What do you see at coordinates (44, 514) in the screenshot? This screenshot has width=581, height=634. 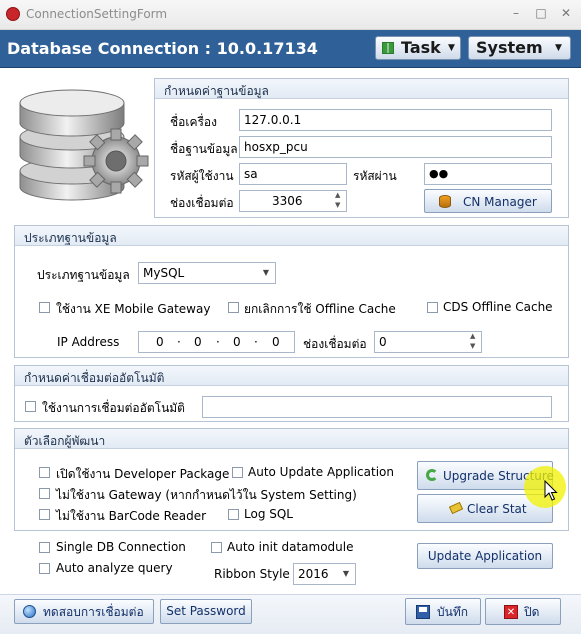 I see `no-barcode-checkbox` at bounding box center [44, 514].